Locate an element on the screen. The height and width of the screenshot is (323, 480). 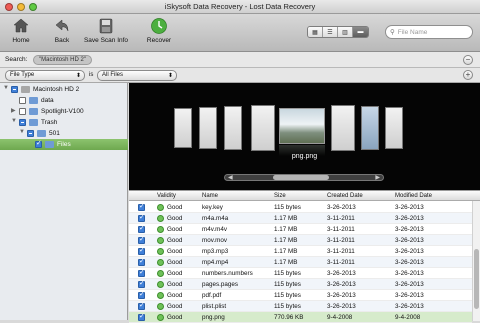
coverflow-scroll-thumb is located at coordinates (301, 177).